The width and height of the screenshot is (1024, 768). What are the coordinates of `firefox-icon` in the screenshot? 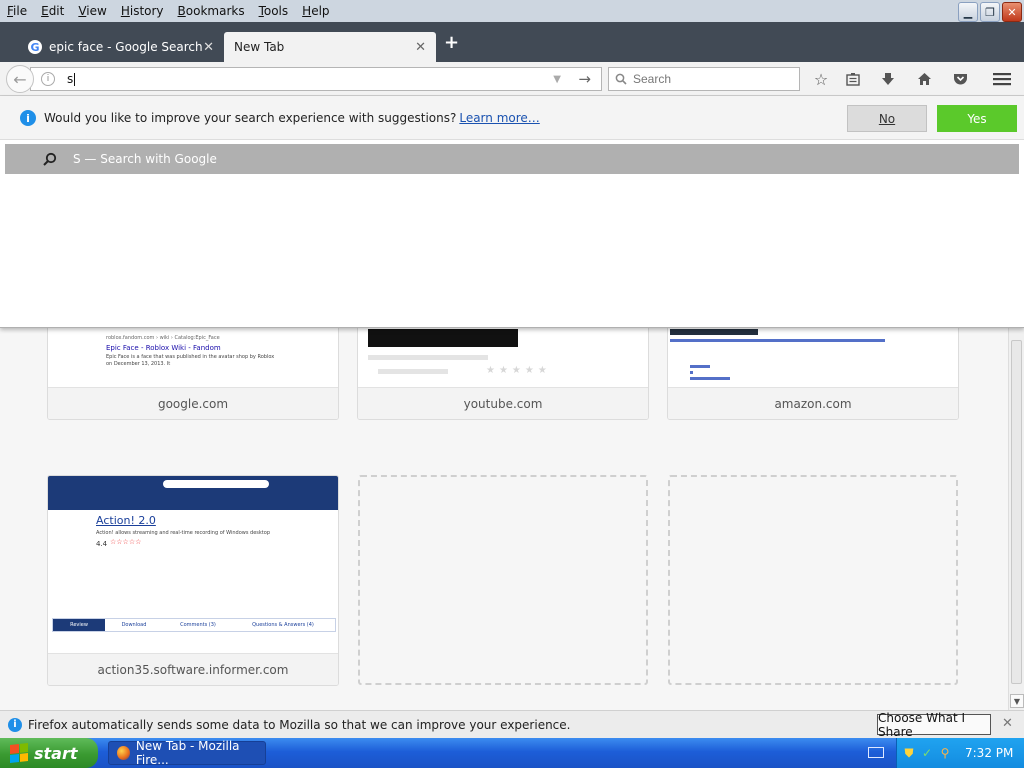 It's located at (123, 753).